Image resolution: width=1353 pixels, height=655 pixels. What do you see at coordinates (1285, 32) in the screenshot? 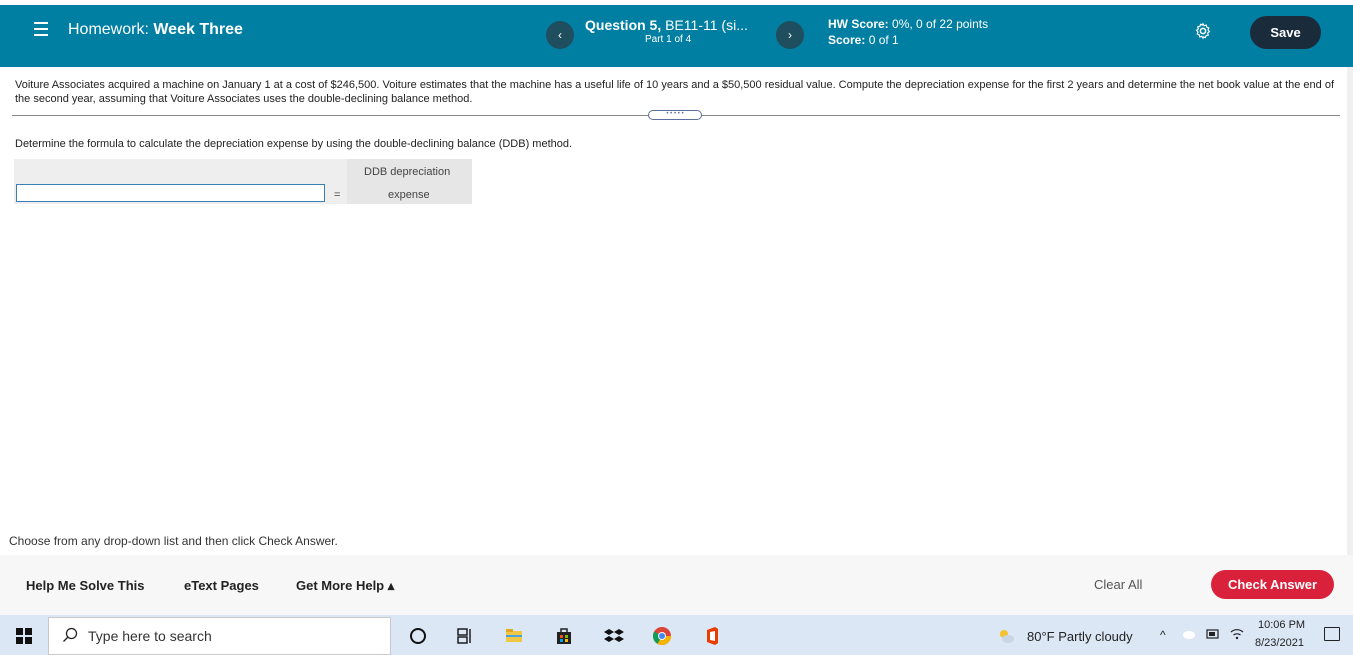
I see `save-button: Save` at bounding box center [1285, 32].